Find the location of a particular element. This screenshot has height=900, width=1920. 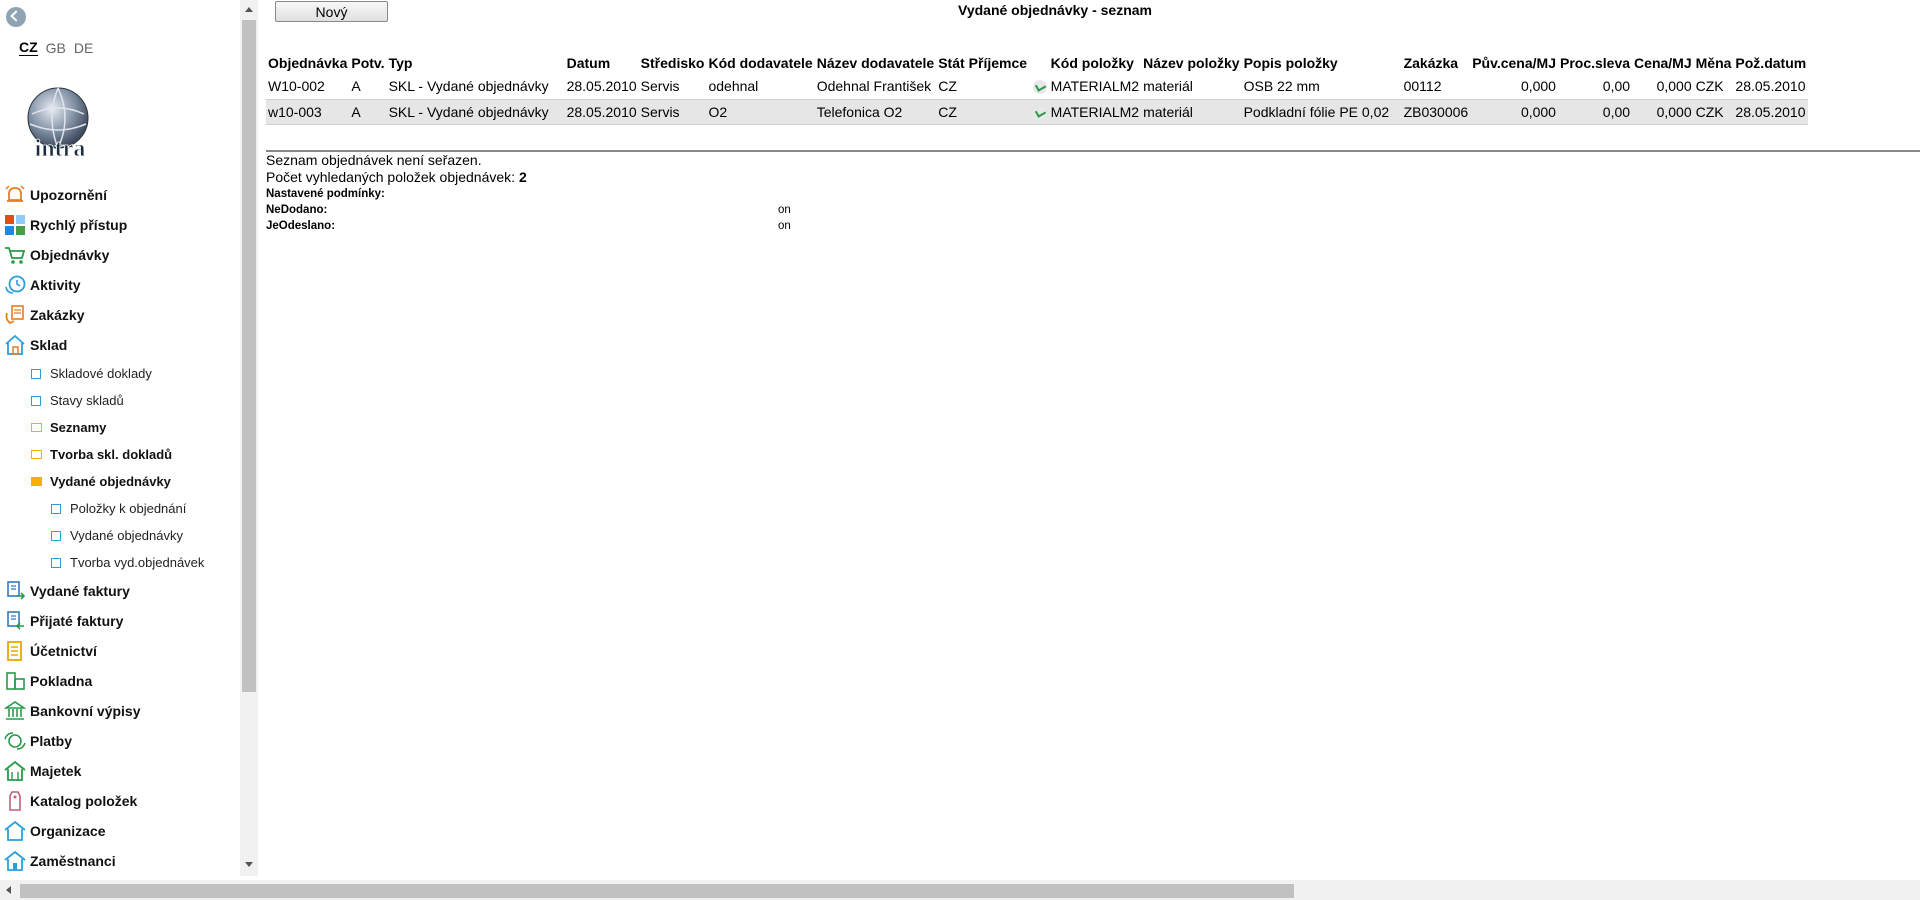

nav-aktivity: Aktivity is located at coordinates (120, 285).